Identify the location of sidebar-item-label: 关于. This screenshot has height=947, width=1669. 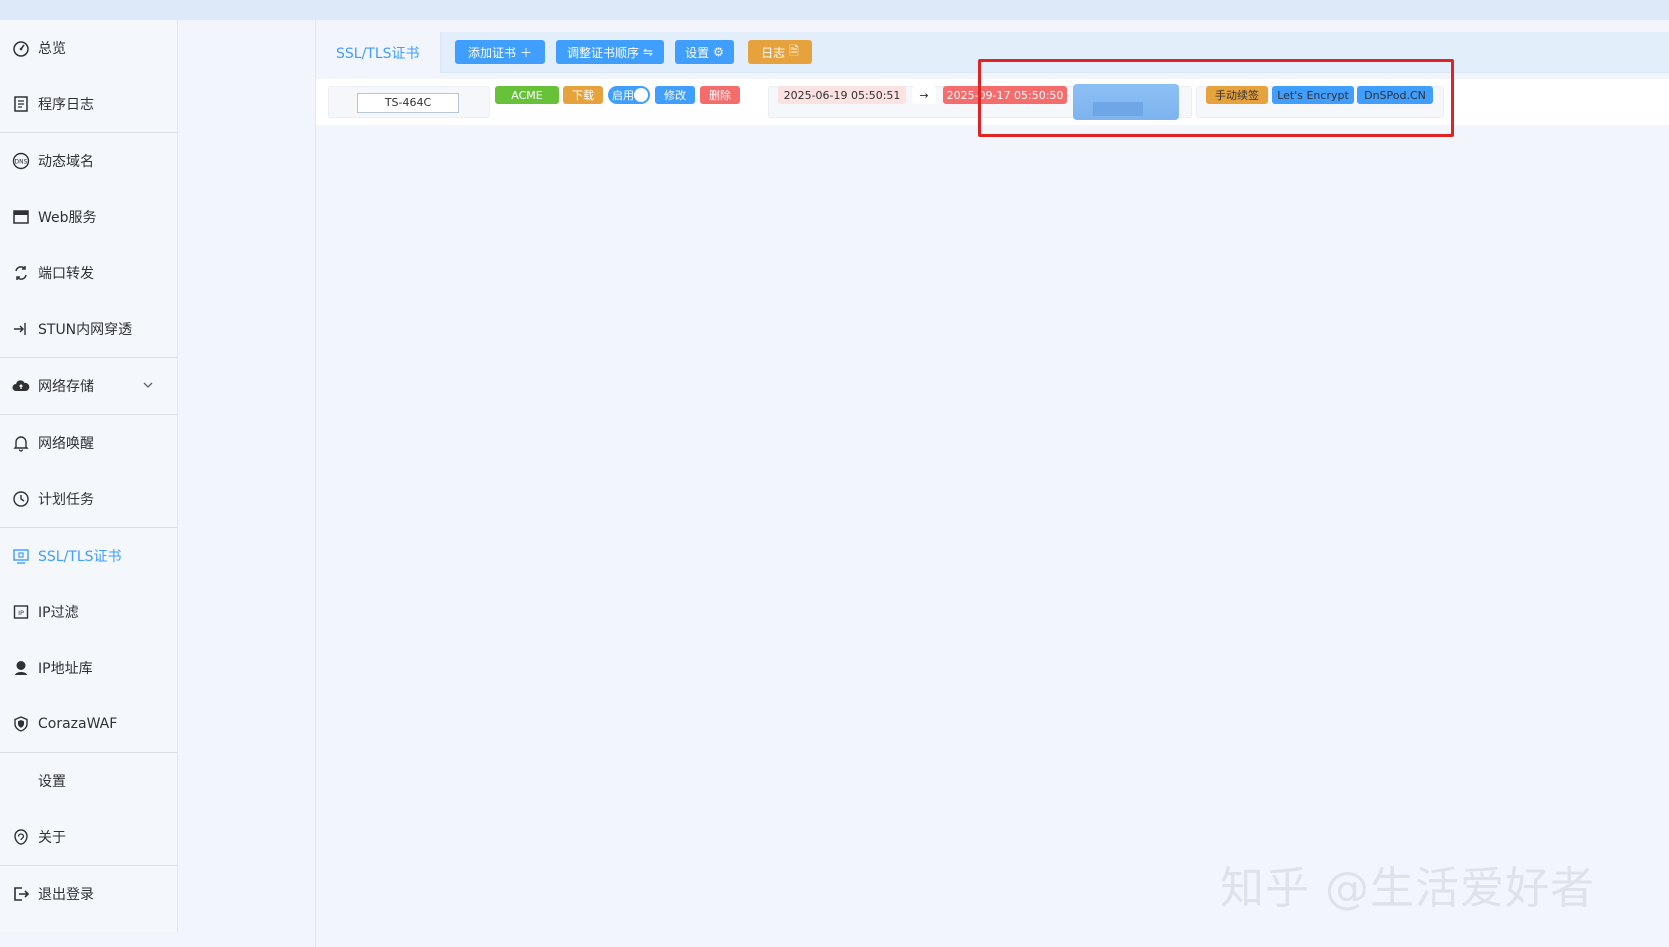
(52, 838).